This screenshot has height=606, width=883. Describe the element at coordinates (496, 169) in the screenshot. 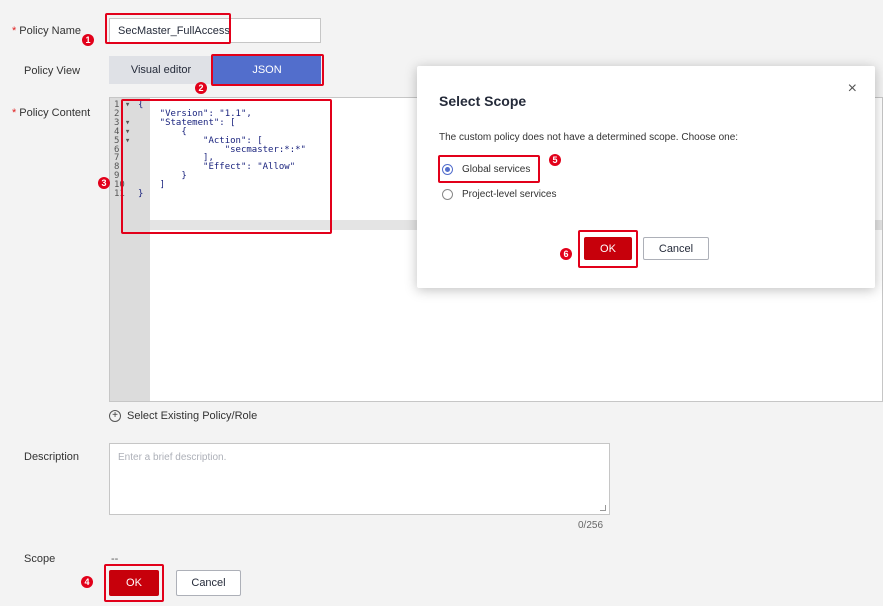

I see `radio-label-global: Global services` at that location.